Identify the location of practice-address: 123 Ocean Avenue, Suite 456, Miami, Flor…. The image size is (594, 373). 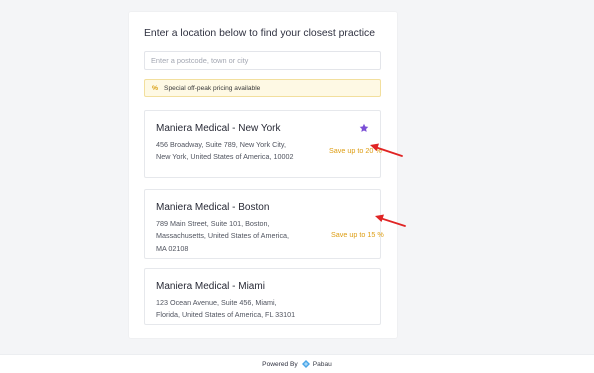
(226, 309).